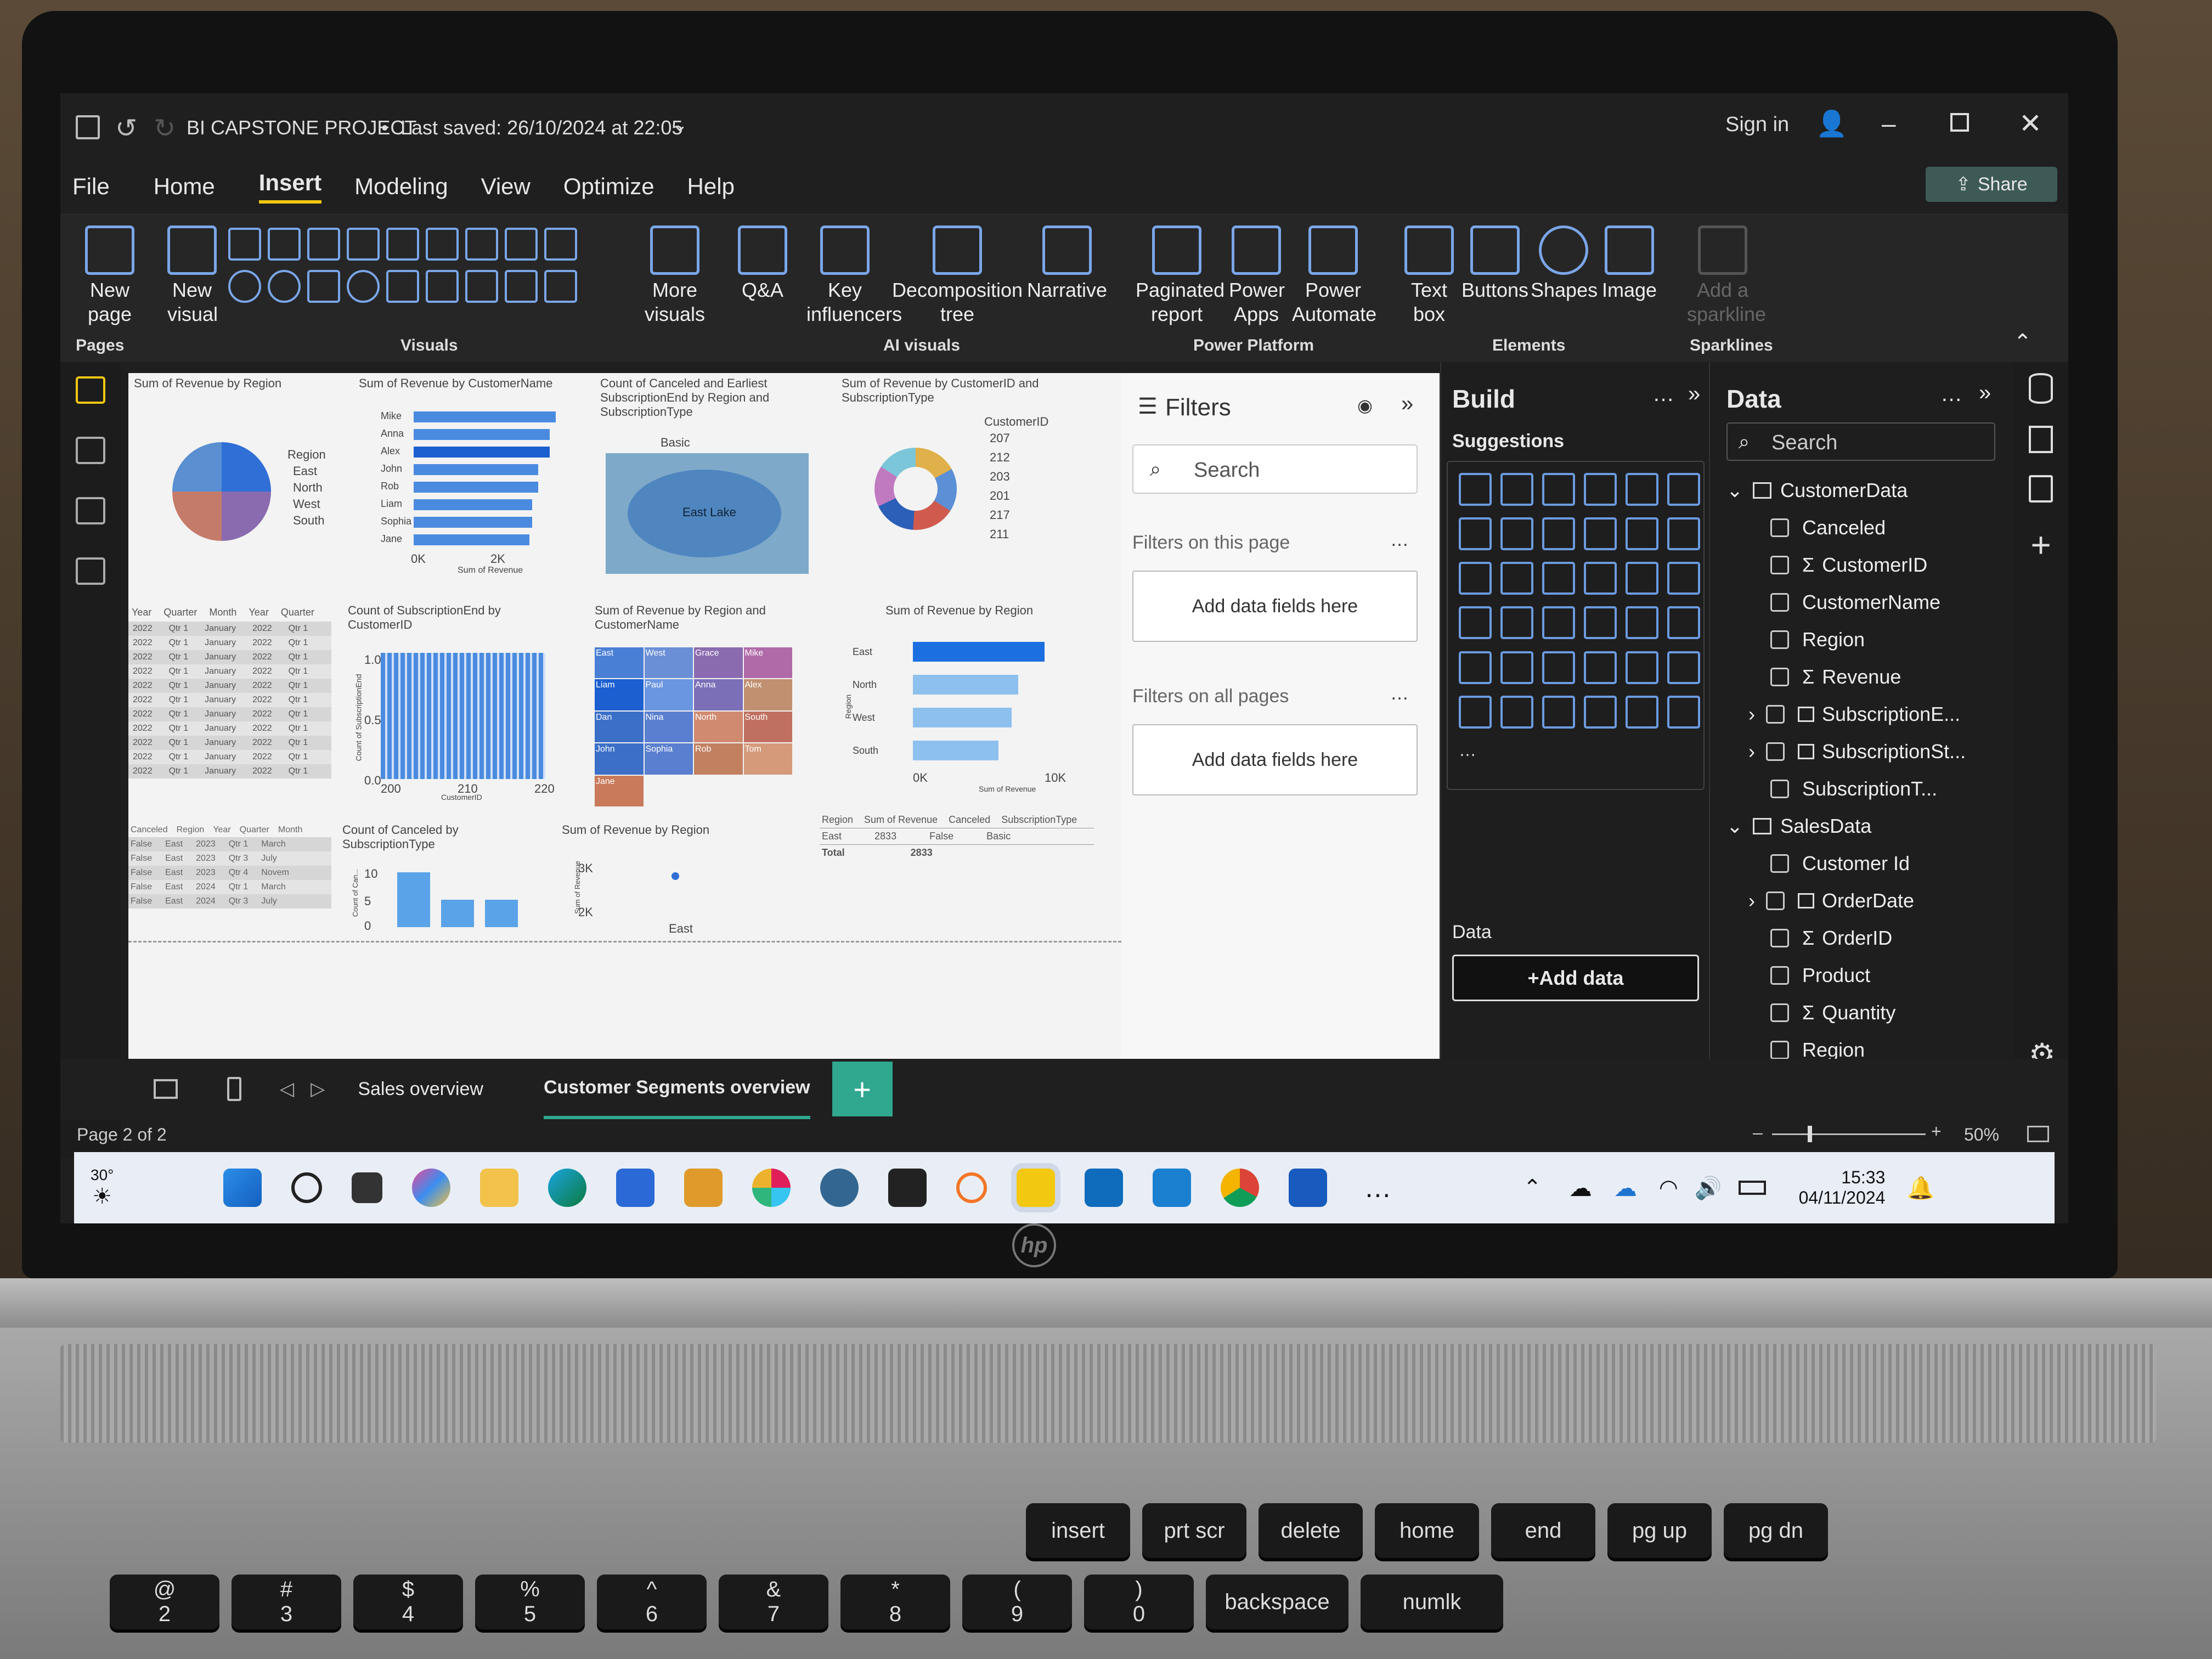  I want to click on undo-icon: ↺, so click(126, 128).